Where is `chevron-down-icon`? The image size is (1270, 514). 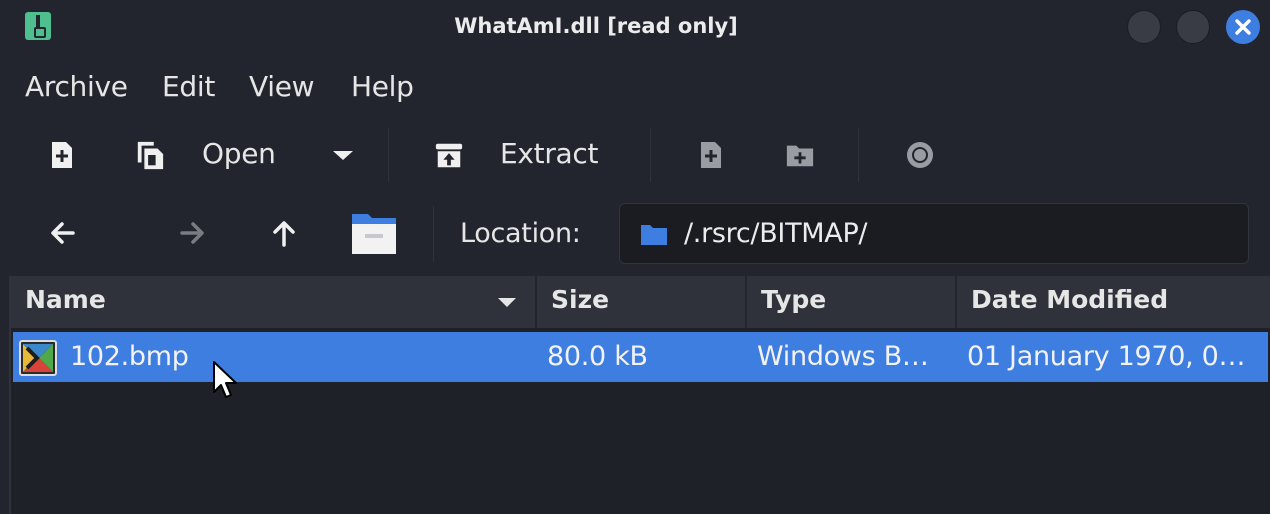
chevron-down-icon is located at coordinates (343, 155).